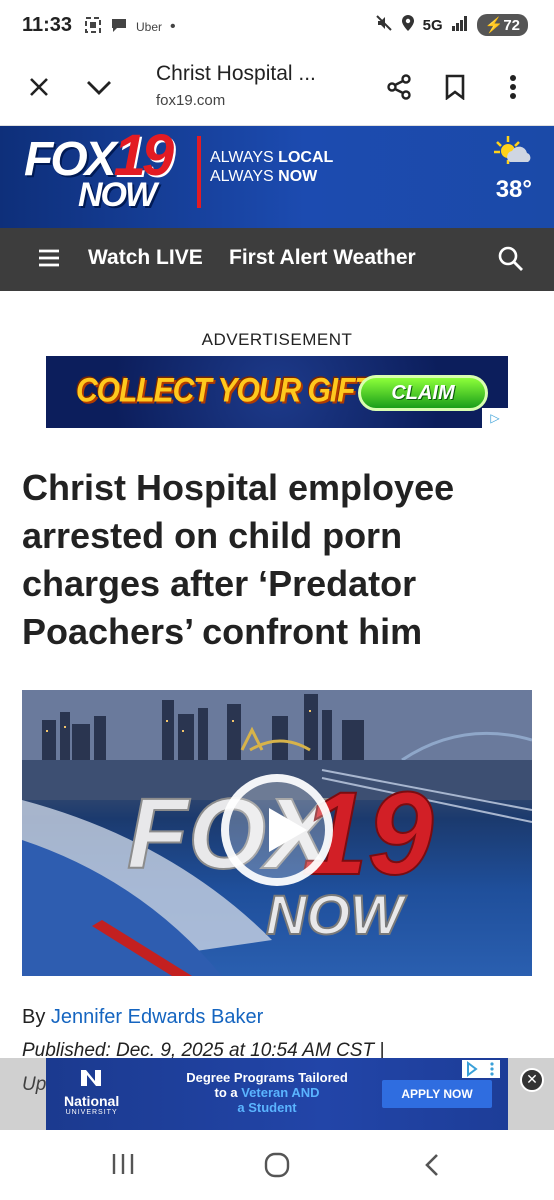  I want to click on site-header: FOX19 NOW ALWAYS LOCAL ALWAYS NOW 38°, so click(277, 177).